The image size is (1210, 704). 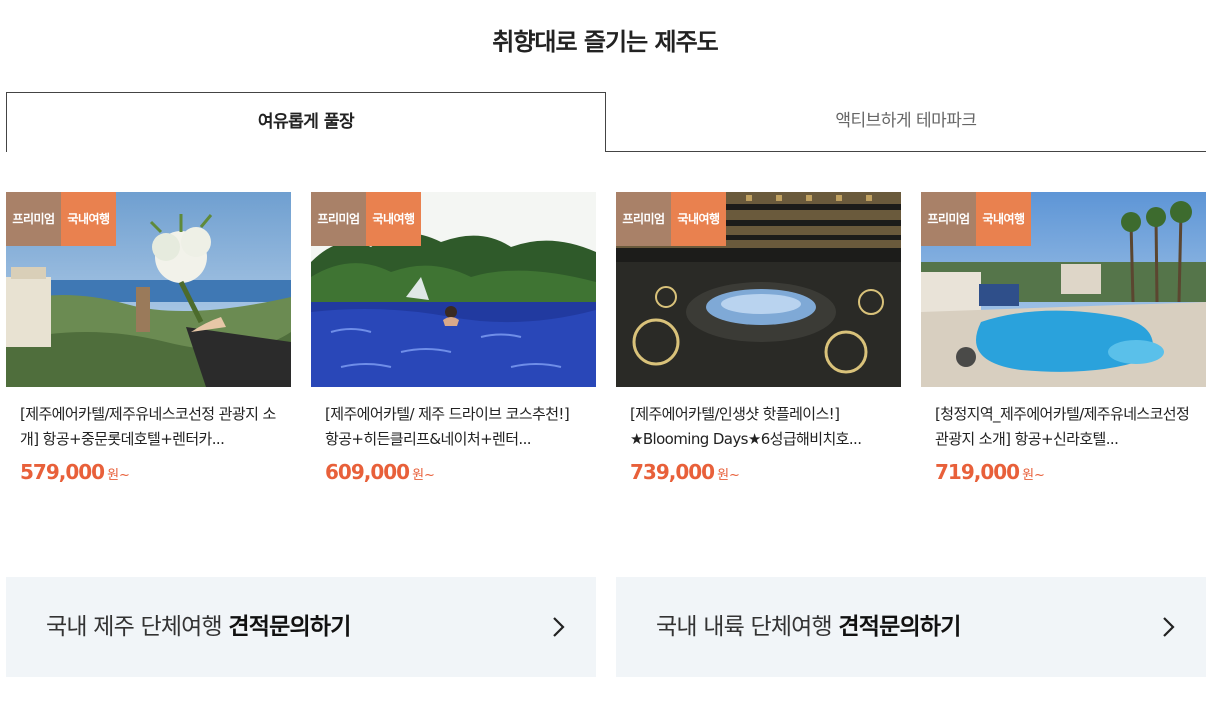 I want to click on product-price: 609,000 원~, so click(x=380, y=472).